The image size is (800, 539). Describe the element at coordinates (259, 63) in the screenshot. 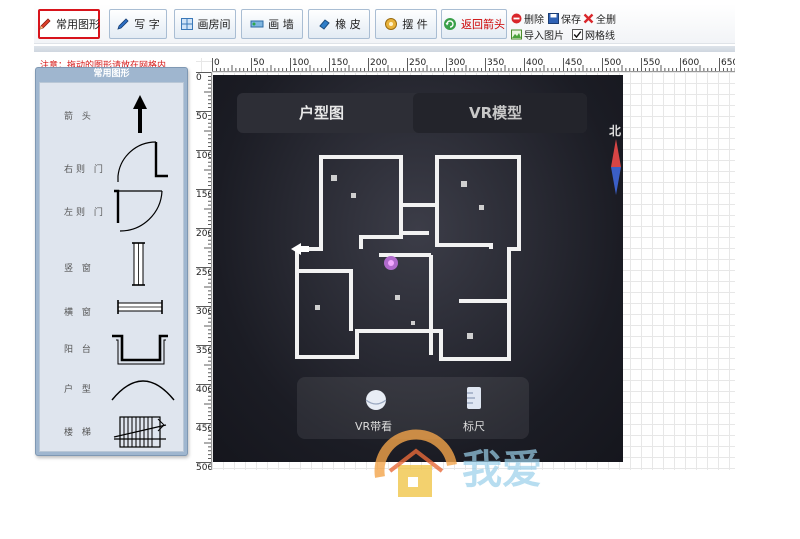

I see `ruler-top-tick-label: 50` at that location.